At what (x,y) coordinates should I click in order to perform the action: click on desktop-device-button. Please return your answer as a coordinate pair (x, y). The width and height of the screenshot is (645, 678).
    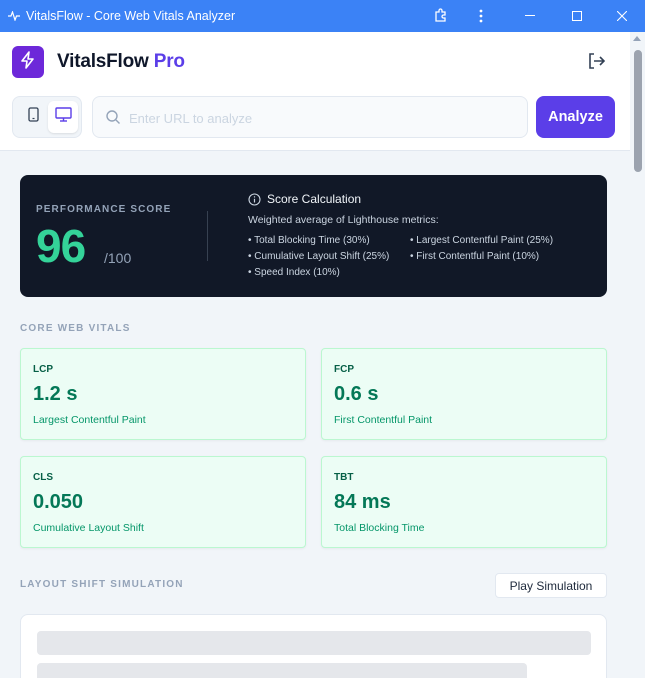
    Looking at the image, I should click on (63, 117).